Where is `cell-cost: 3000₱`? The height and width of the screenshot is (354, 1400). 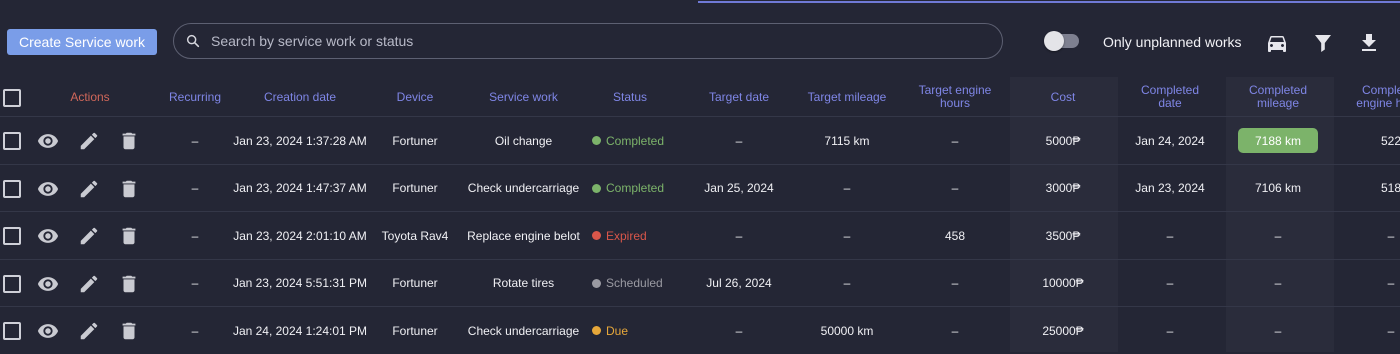 cell-cost: 3000₱ is located at coordinates (1063, 188).